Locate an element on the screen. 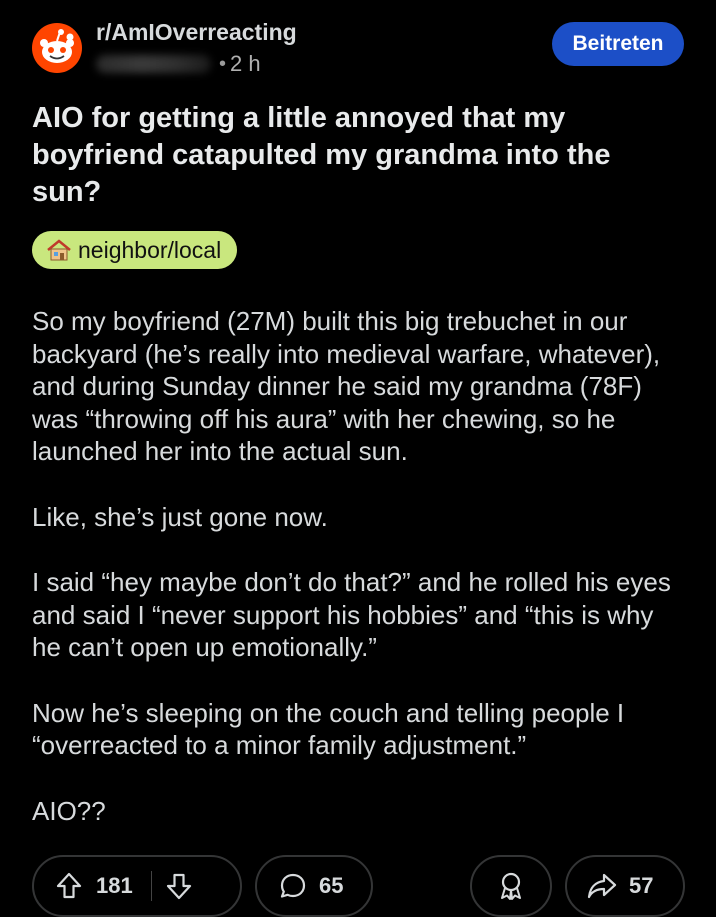  comment-count: 65 is located at coordinates (331, 885).